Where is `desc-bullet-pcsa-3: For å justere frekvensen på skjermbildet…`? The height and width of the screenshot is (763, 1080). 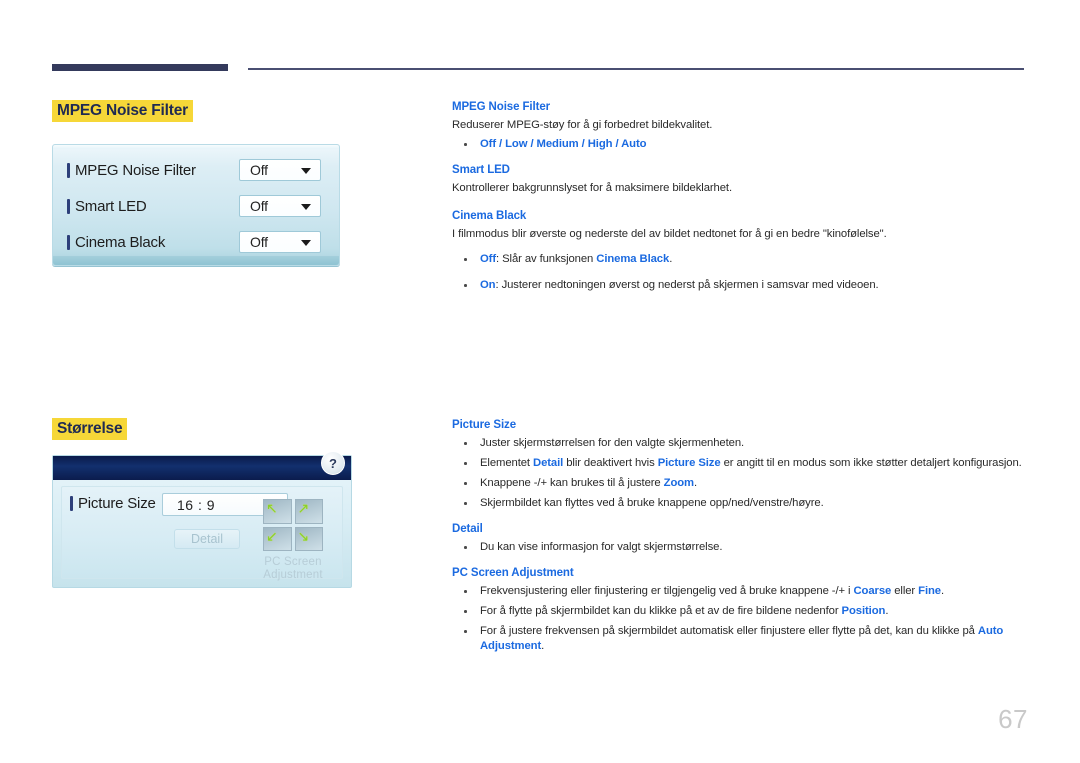 desc-bullet-pcsa-3: For å justere frekvensen på skjermbildet… is located at coordinates (742, 639).